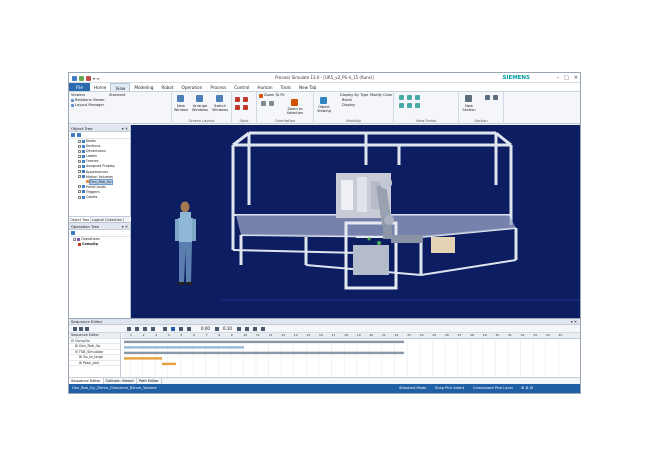 Image resolution: width=650 pixels, height=470 pixels. Describe the element at coordinates (173, 329) in the screenshot. I see `play-icon` at that location.